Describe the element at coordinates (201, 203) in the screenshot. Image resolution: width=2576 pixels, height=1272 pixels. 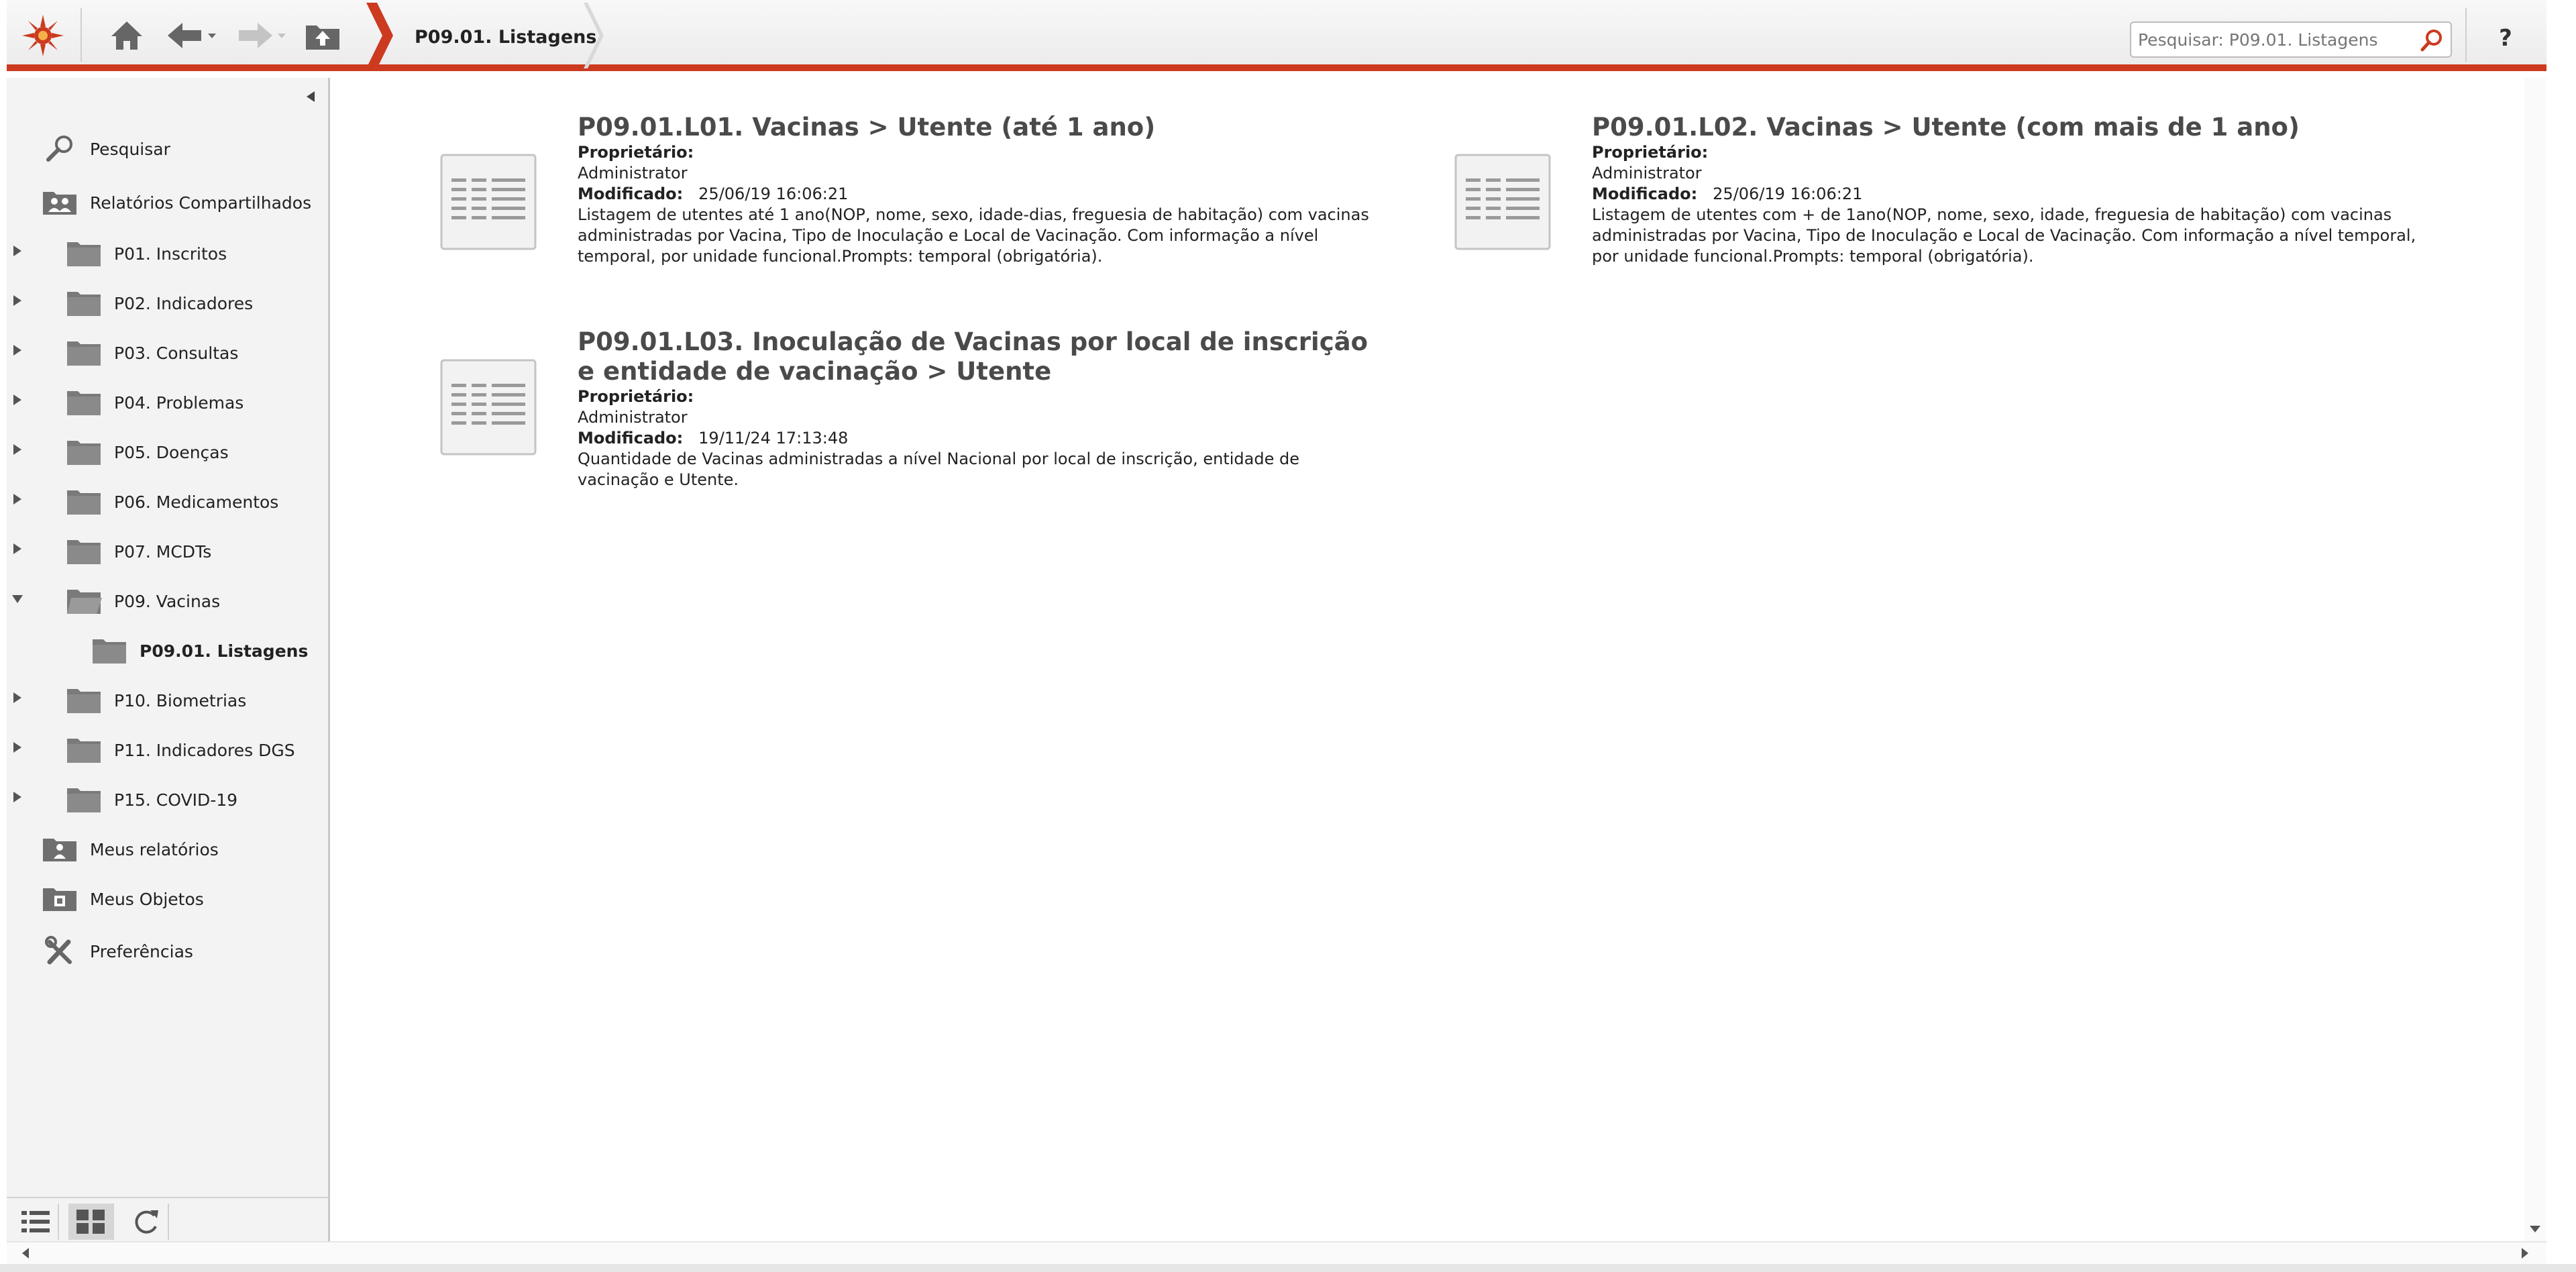
I see `sidebar-item-label: Relatórios Compartilhados` at that location.